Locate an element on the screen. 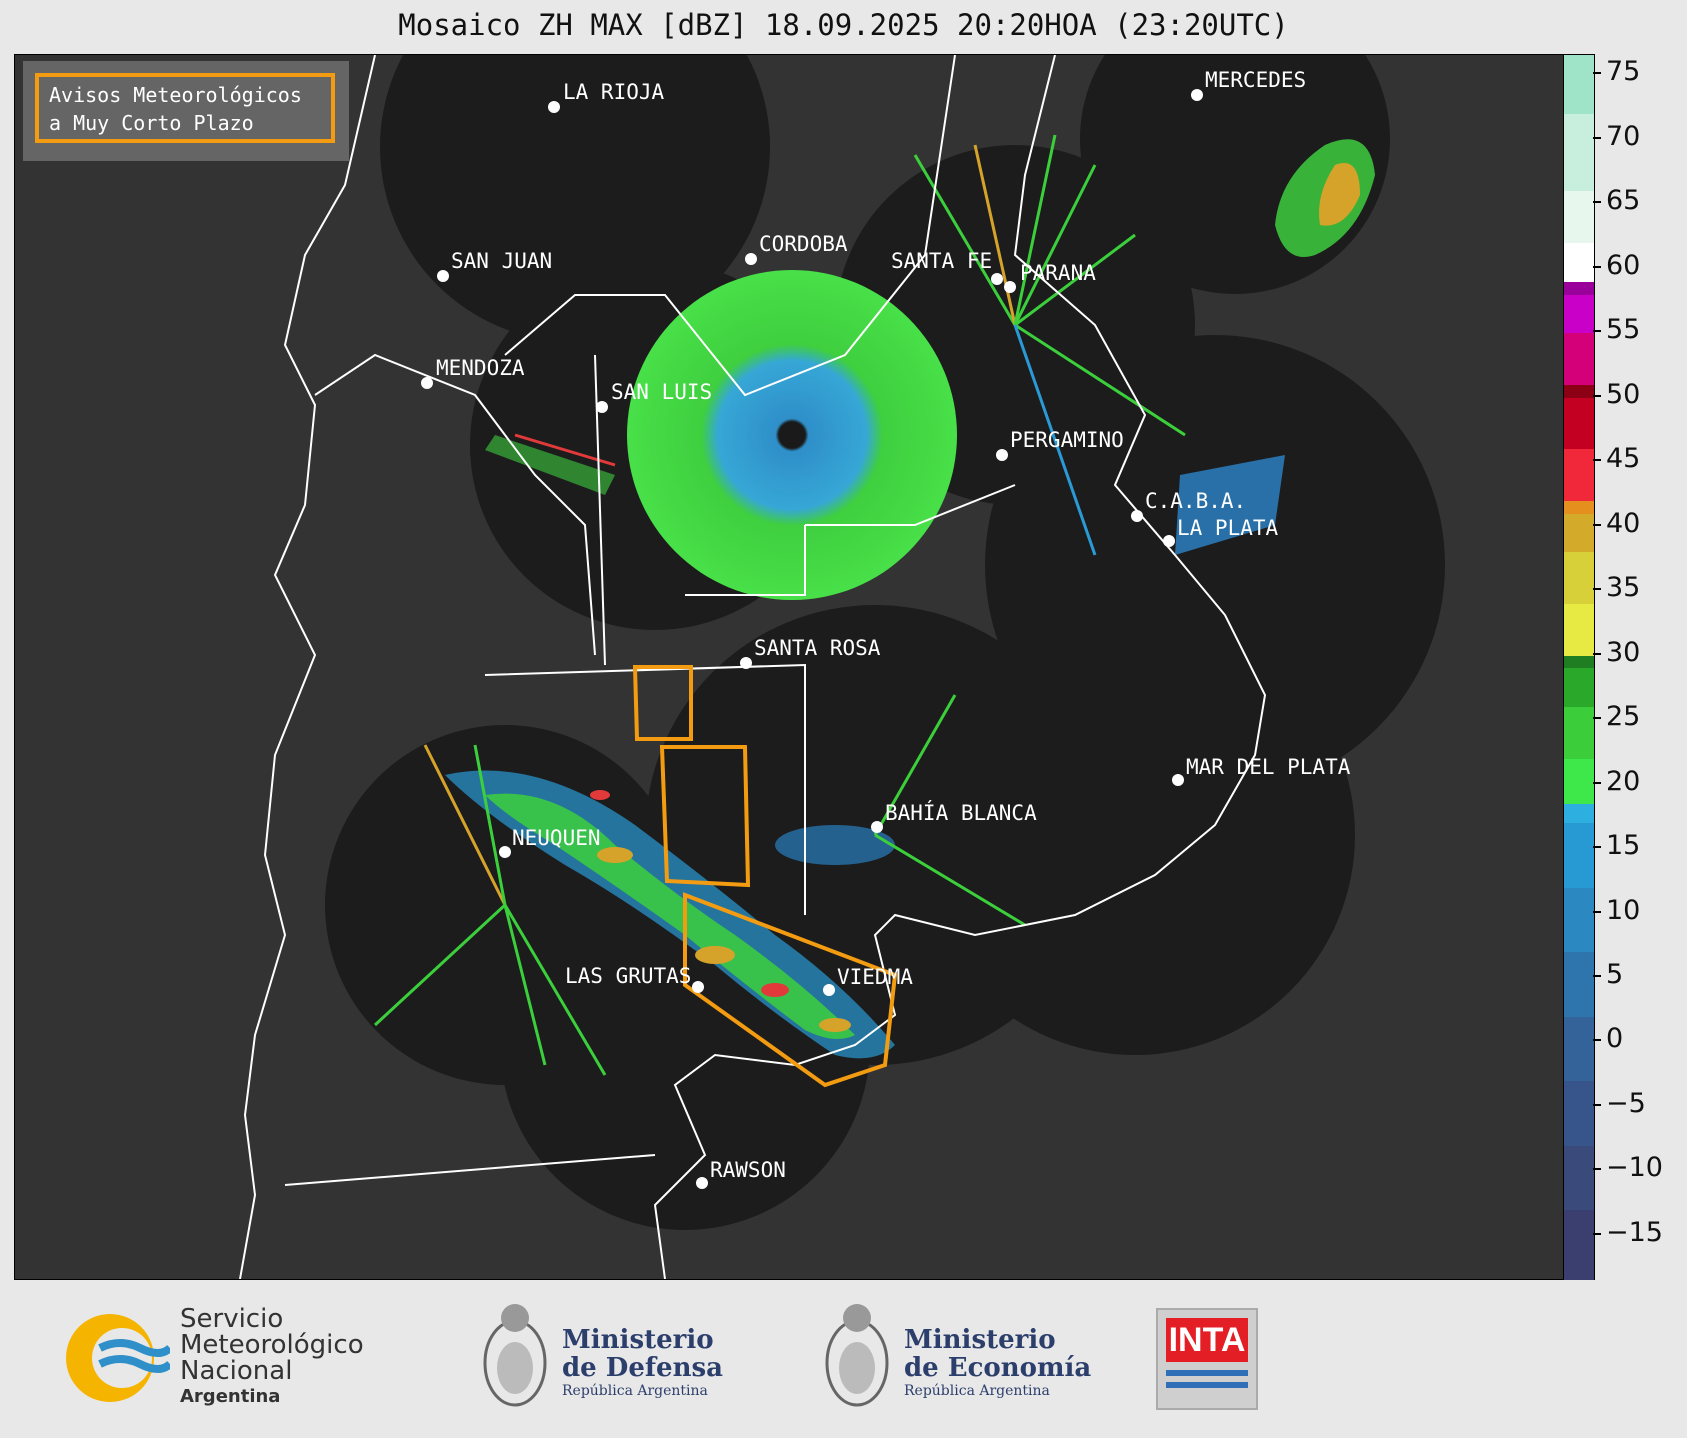  warnings-legend-frame: Avisos Meteorológicos a Muy Corto Plazo is located at coordinates (185, 108).